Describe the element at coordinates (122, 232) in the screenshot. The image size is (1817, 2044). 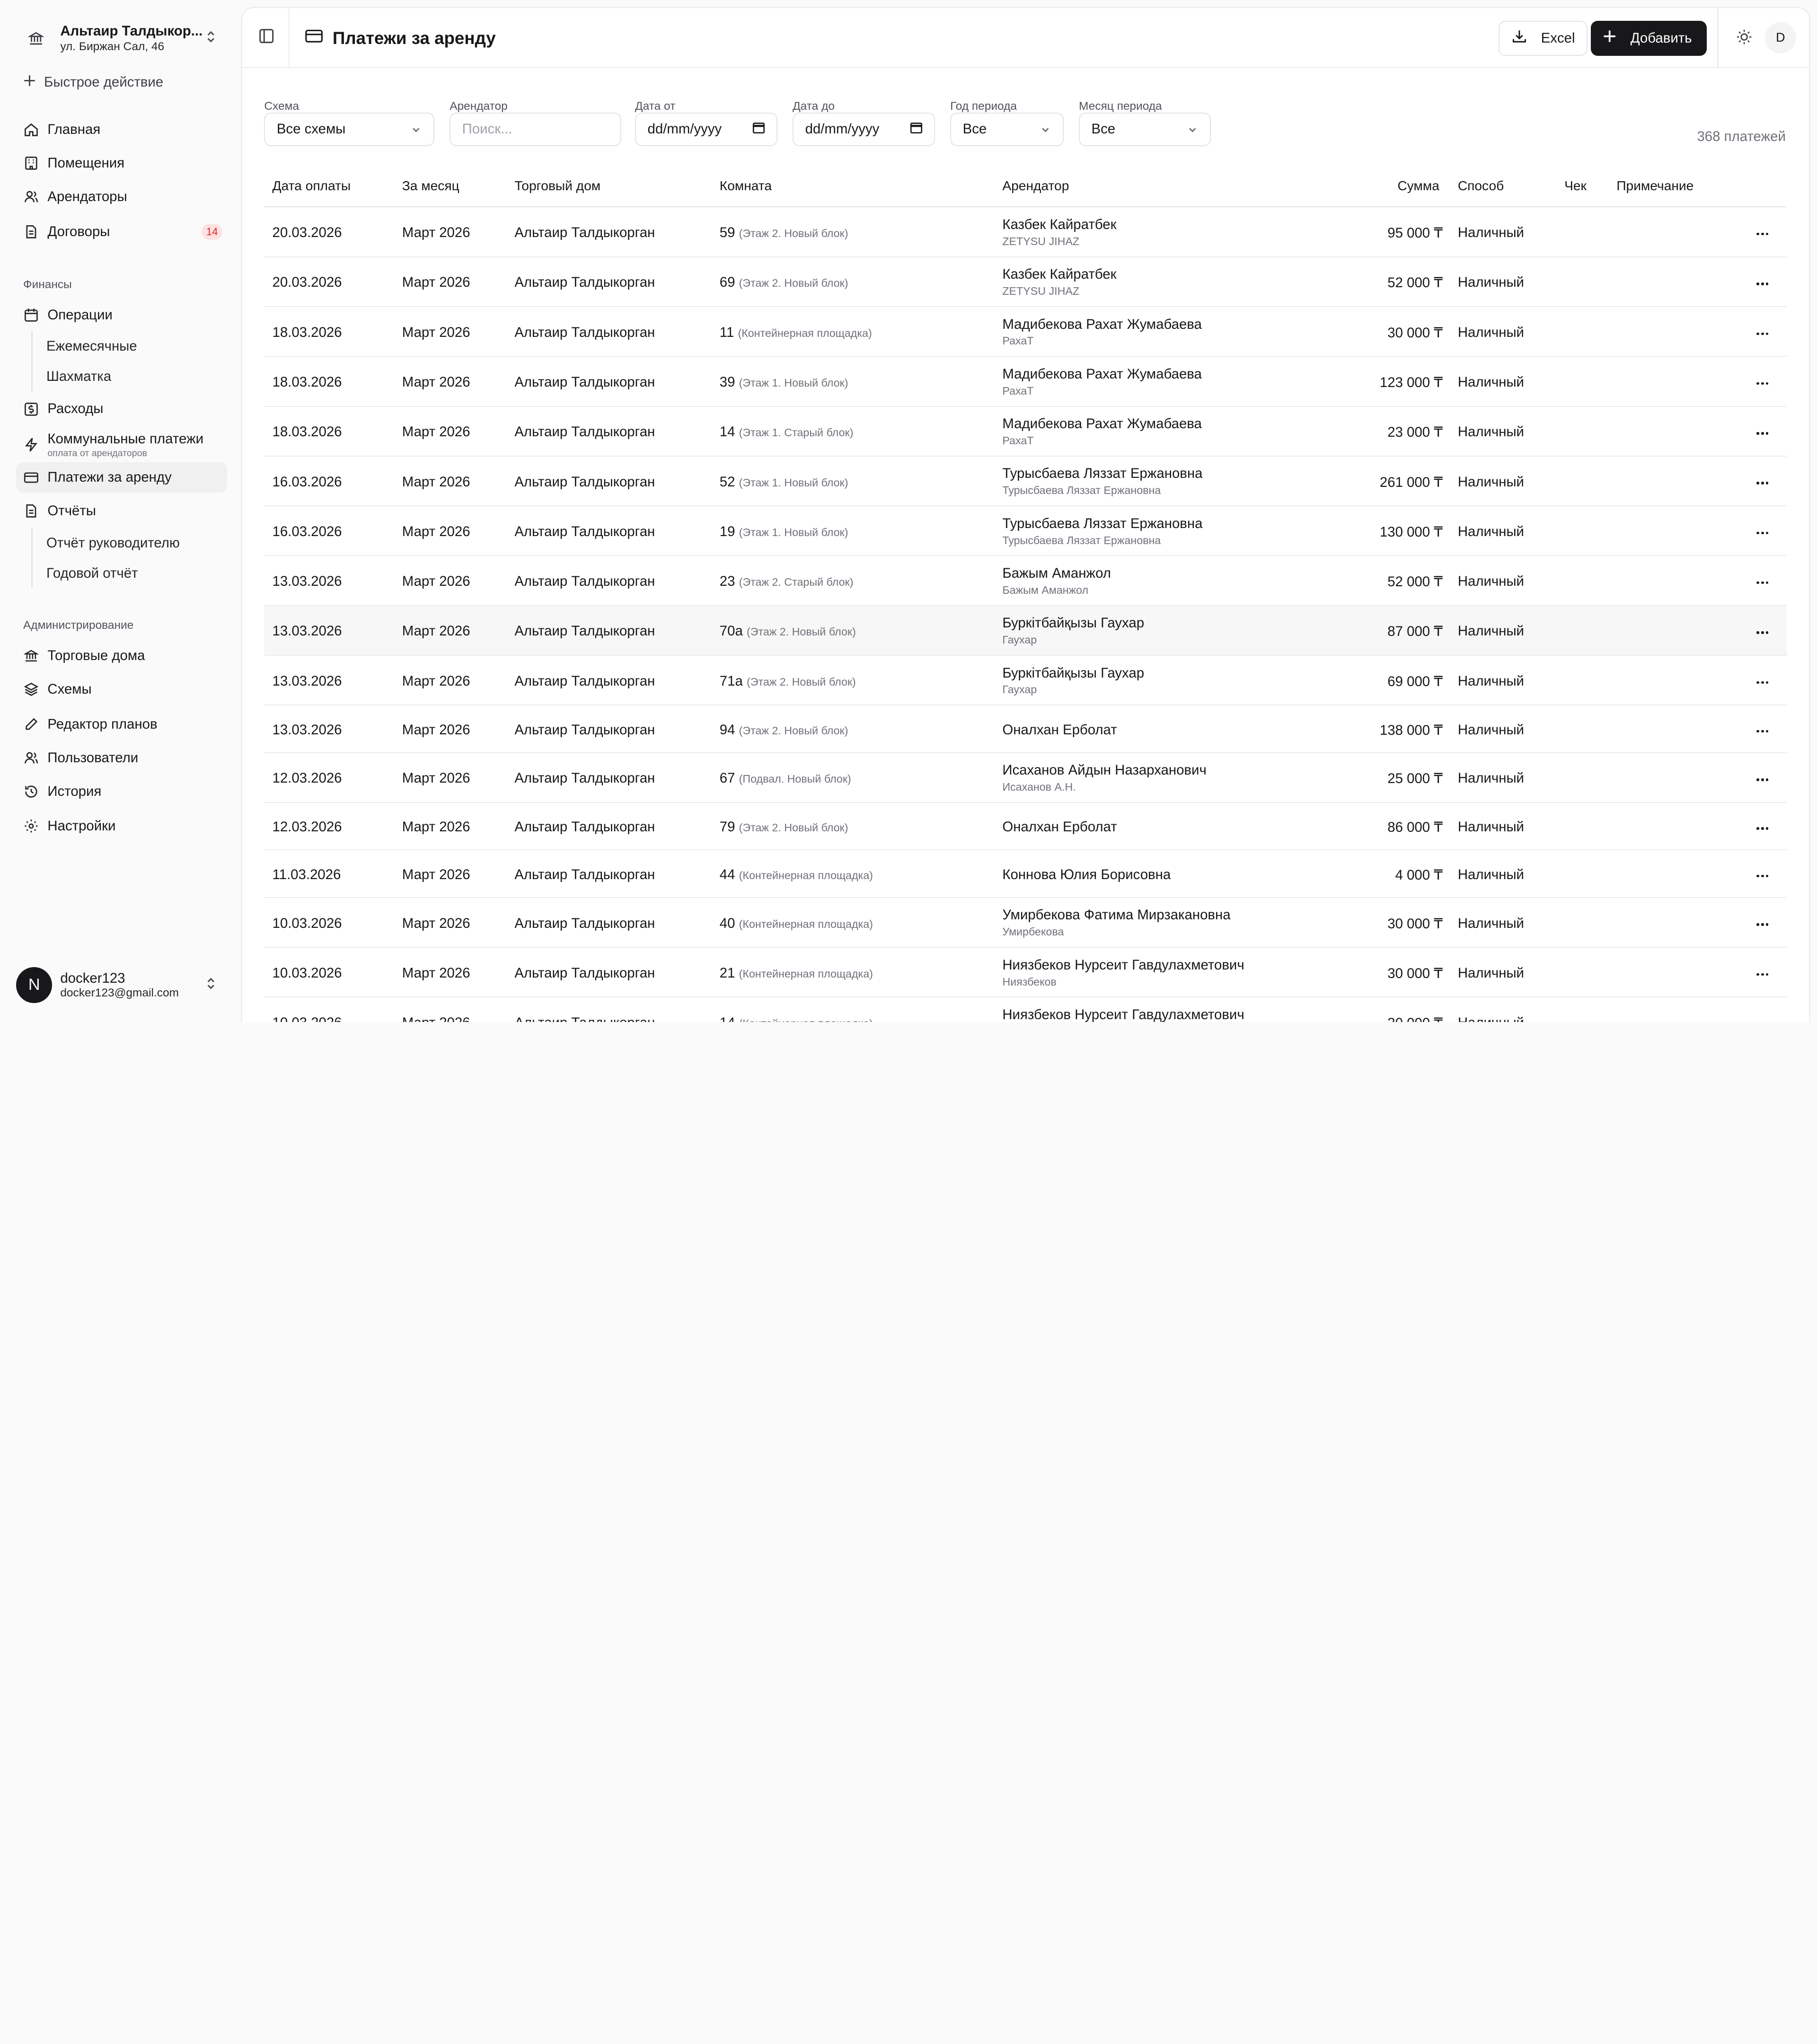
I see `sidebar-item-3: Договоры 14` at that location.